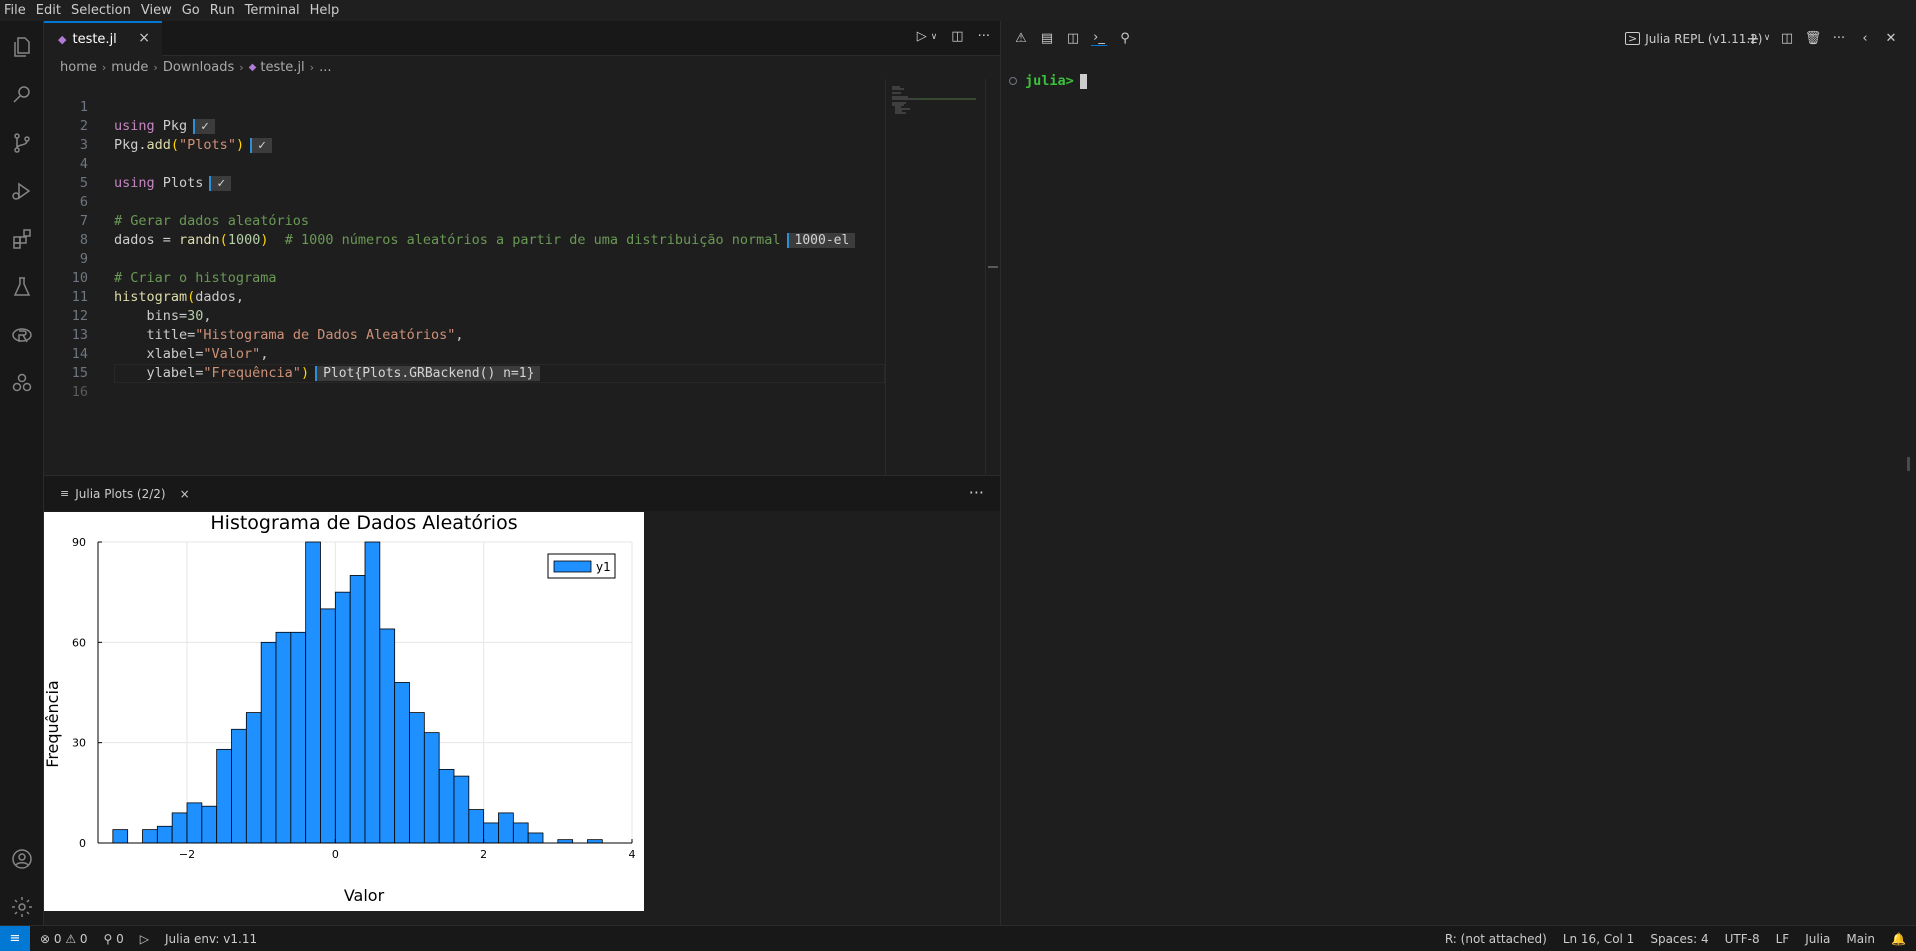  Describe the element at coordinates (1860, 939) in the screenshot. I see `branch-status: Main` at that location.